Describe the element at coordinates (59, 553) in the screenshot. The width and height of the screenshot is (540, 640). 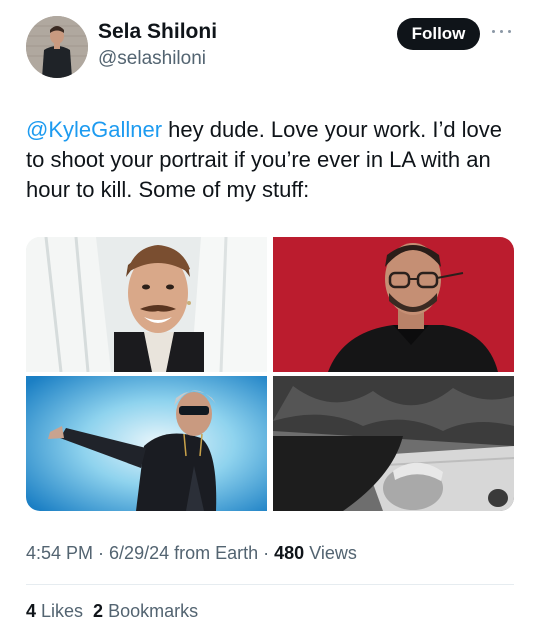
I see `tweet-time: 4:54 PM` at that location.